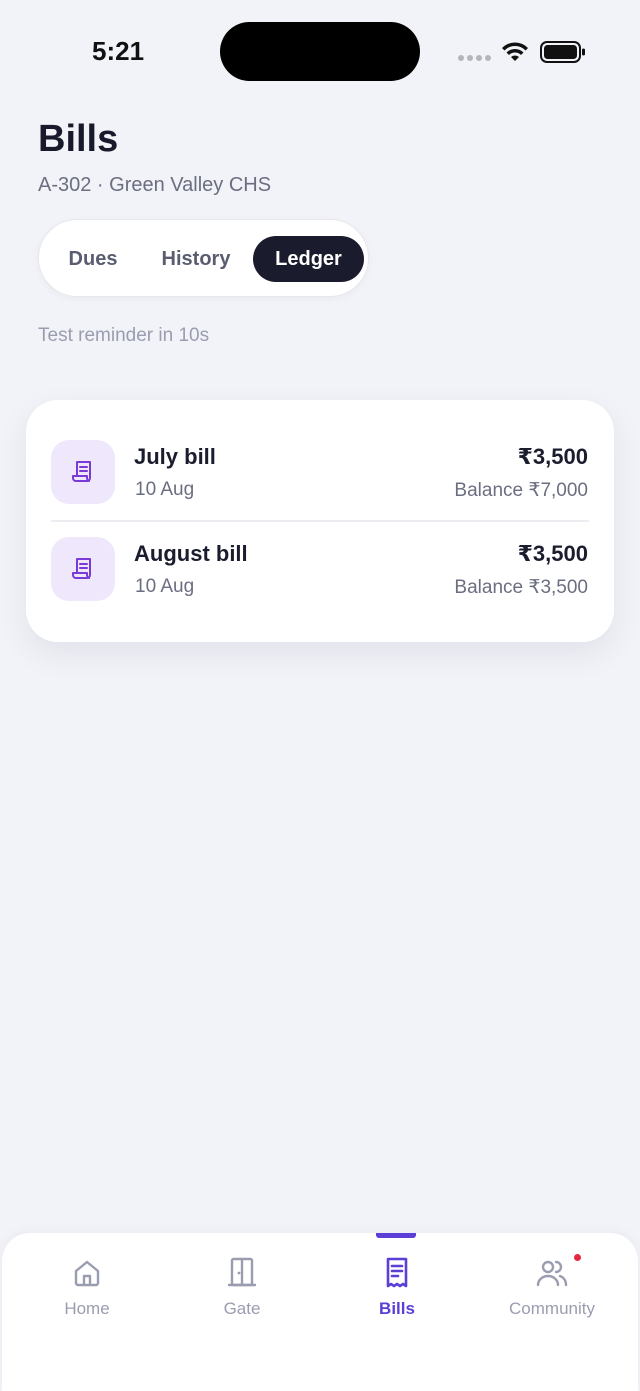 This screenshot has width=640, height=1391. I want to click on bill-name: August bill, so click(191, 553).